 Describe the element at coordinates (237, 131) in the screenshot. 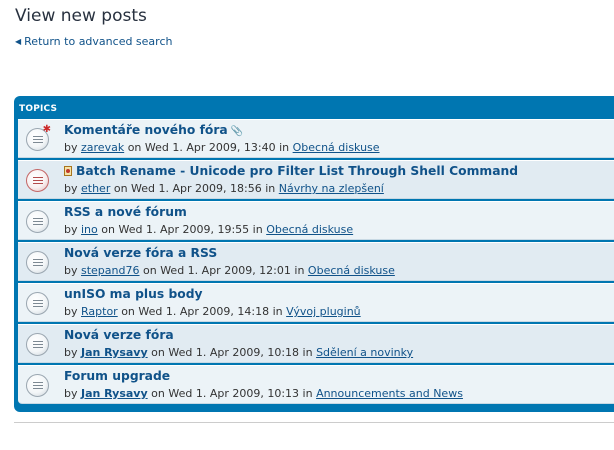

I see `attachment-icon: 📎` at that location.